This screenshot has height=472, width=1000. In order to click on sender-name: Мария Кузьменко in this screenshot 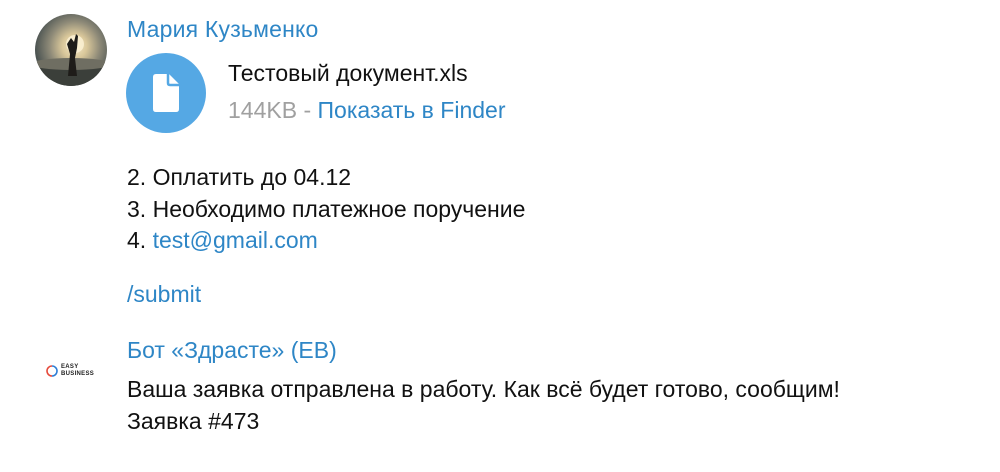, I will do `click(223, 29)`.